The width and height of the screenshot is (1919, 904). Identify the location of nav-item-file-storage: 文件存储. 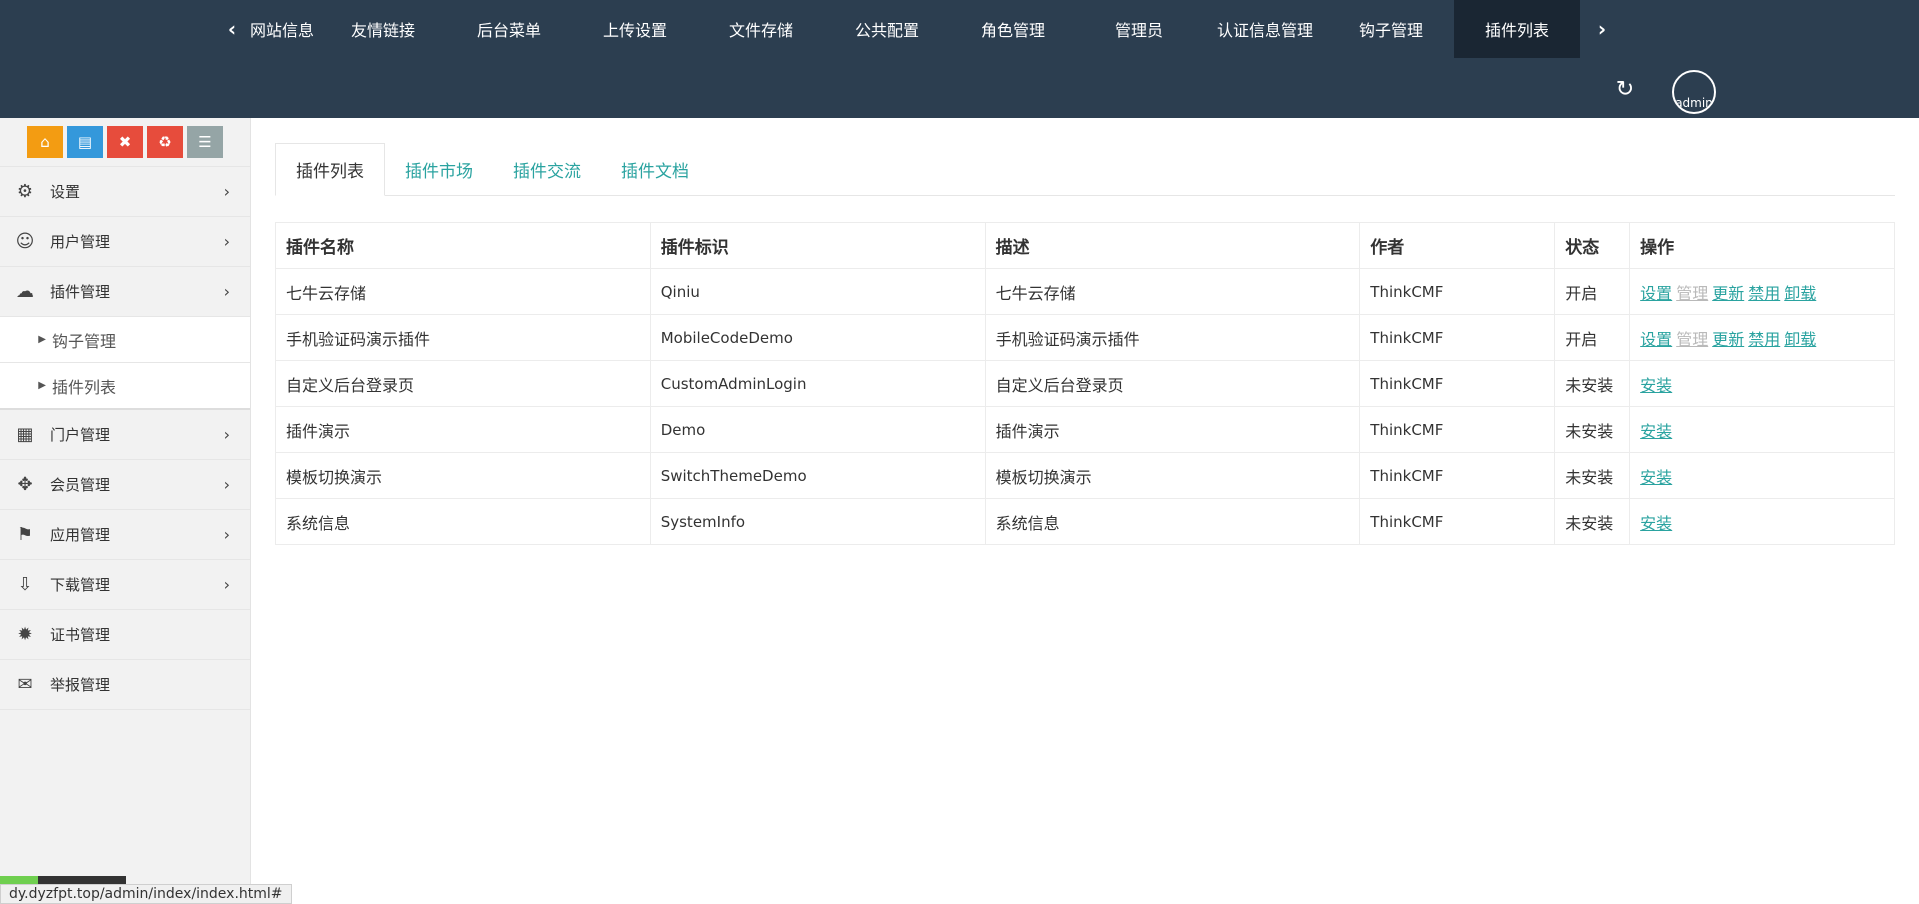
(761, 29).